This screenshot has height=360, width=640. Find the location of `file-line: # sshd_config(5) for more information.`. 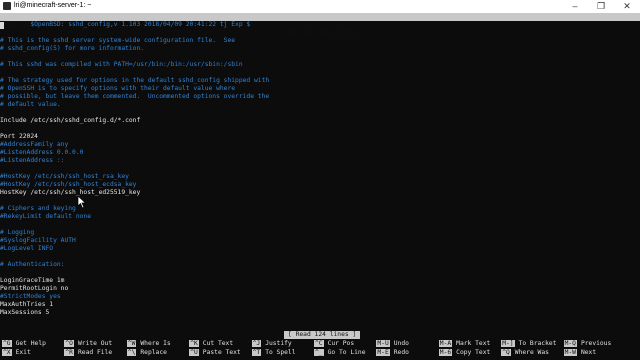

file-line: # sshd_config(5) for more information. is located at coordinates (72, 48).